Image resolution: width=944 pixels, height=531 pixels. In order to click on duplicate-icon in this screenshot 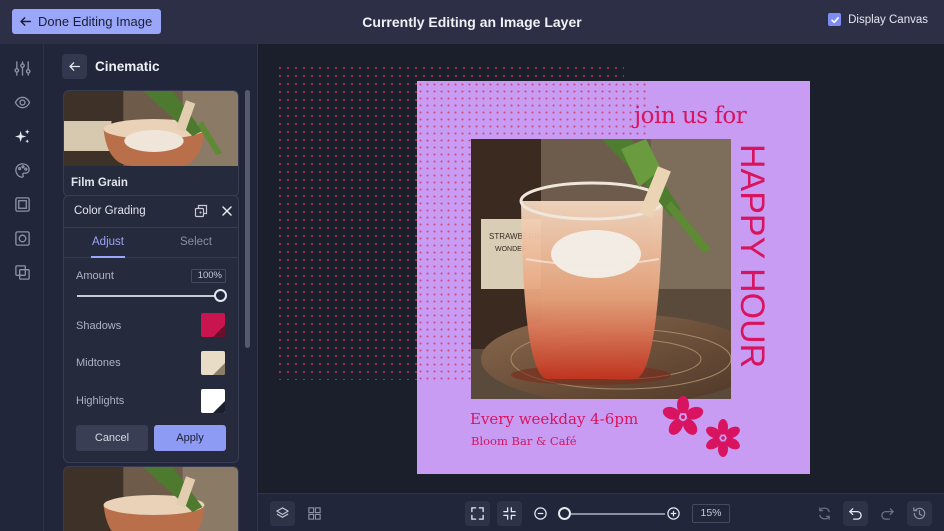, I will do `click(201, 211)`.